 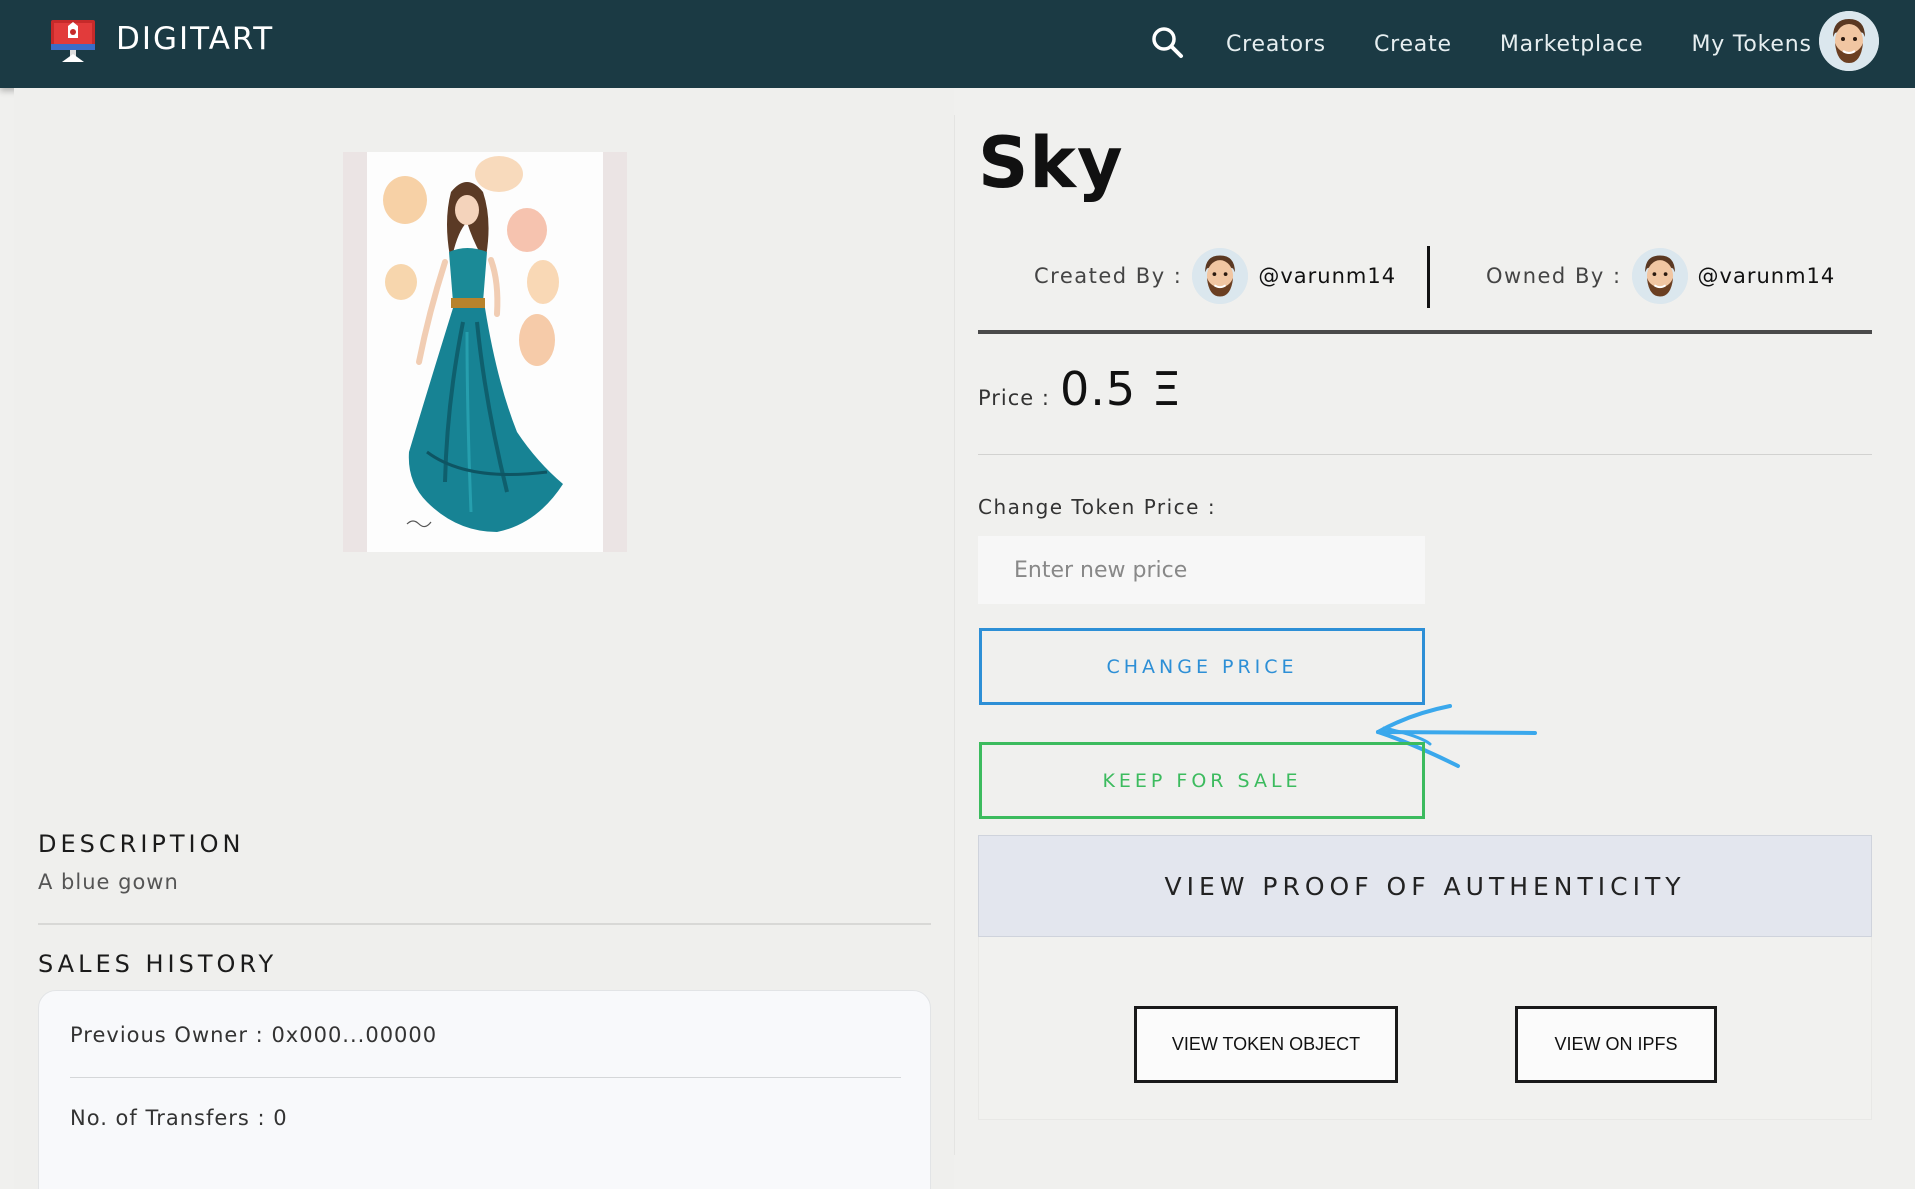 I want to click on view-token-object-button: VIEW TOKEN OBJECT, so click(x=1266, y=1044).